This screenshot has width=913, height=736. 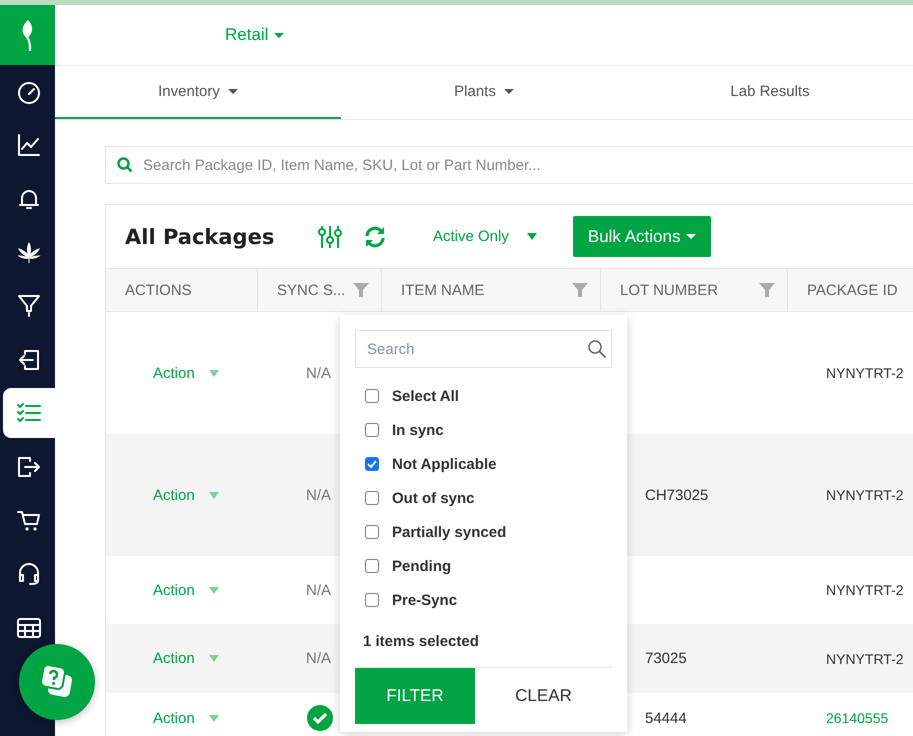 What do you see at coordinates (320, 718) in the screenshot?
I see `check-circle-icon` at bounding box center [320, 718].